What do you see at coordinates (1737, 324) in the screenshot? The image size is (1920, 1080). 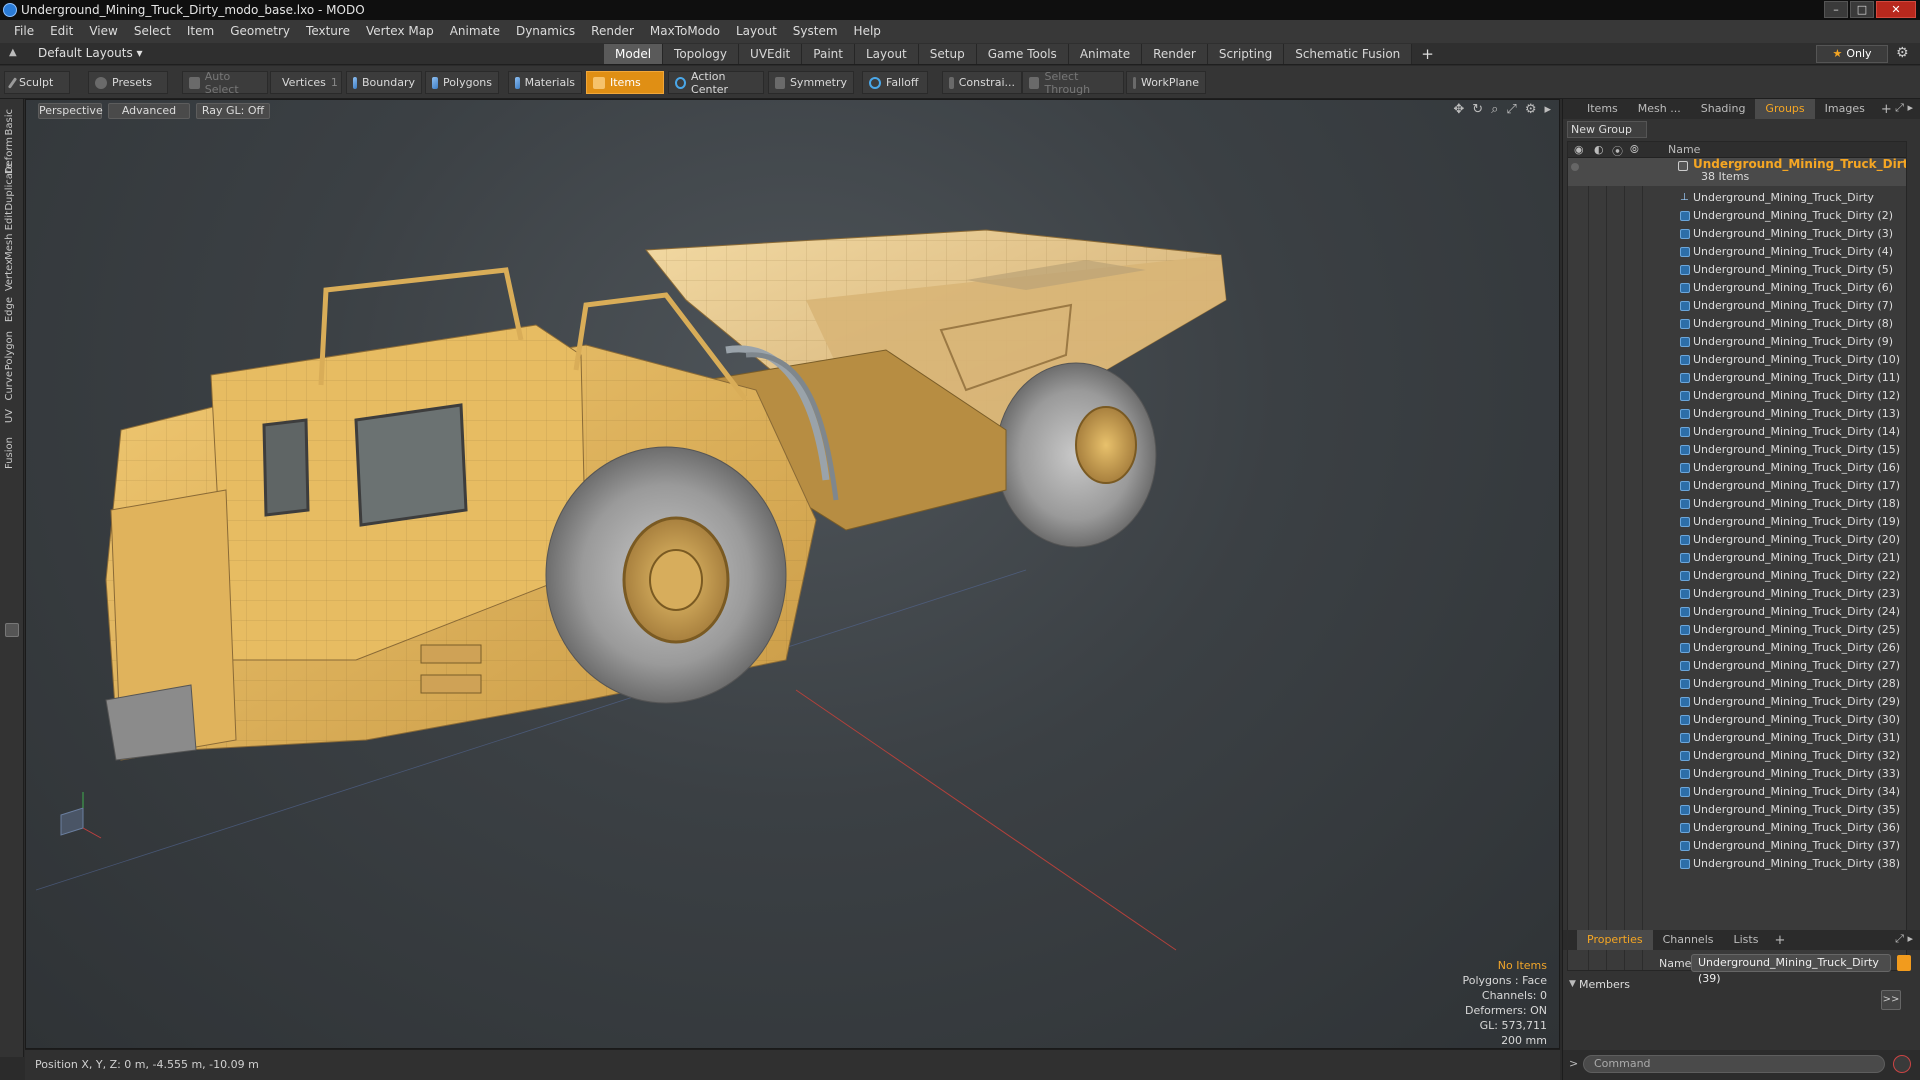 I see `list-item: Underground_Mining_Truck_Dirty (8)` at bounding box center [1737, 324].